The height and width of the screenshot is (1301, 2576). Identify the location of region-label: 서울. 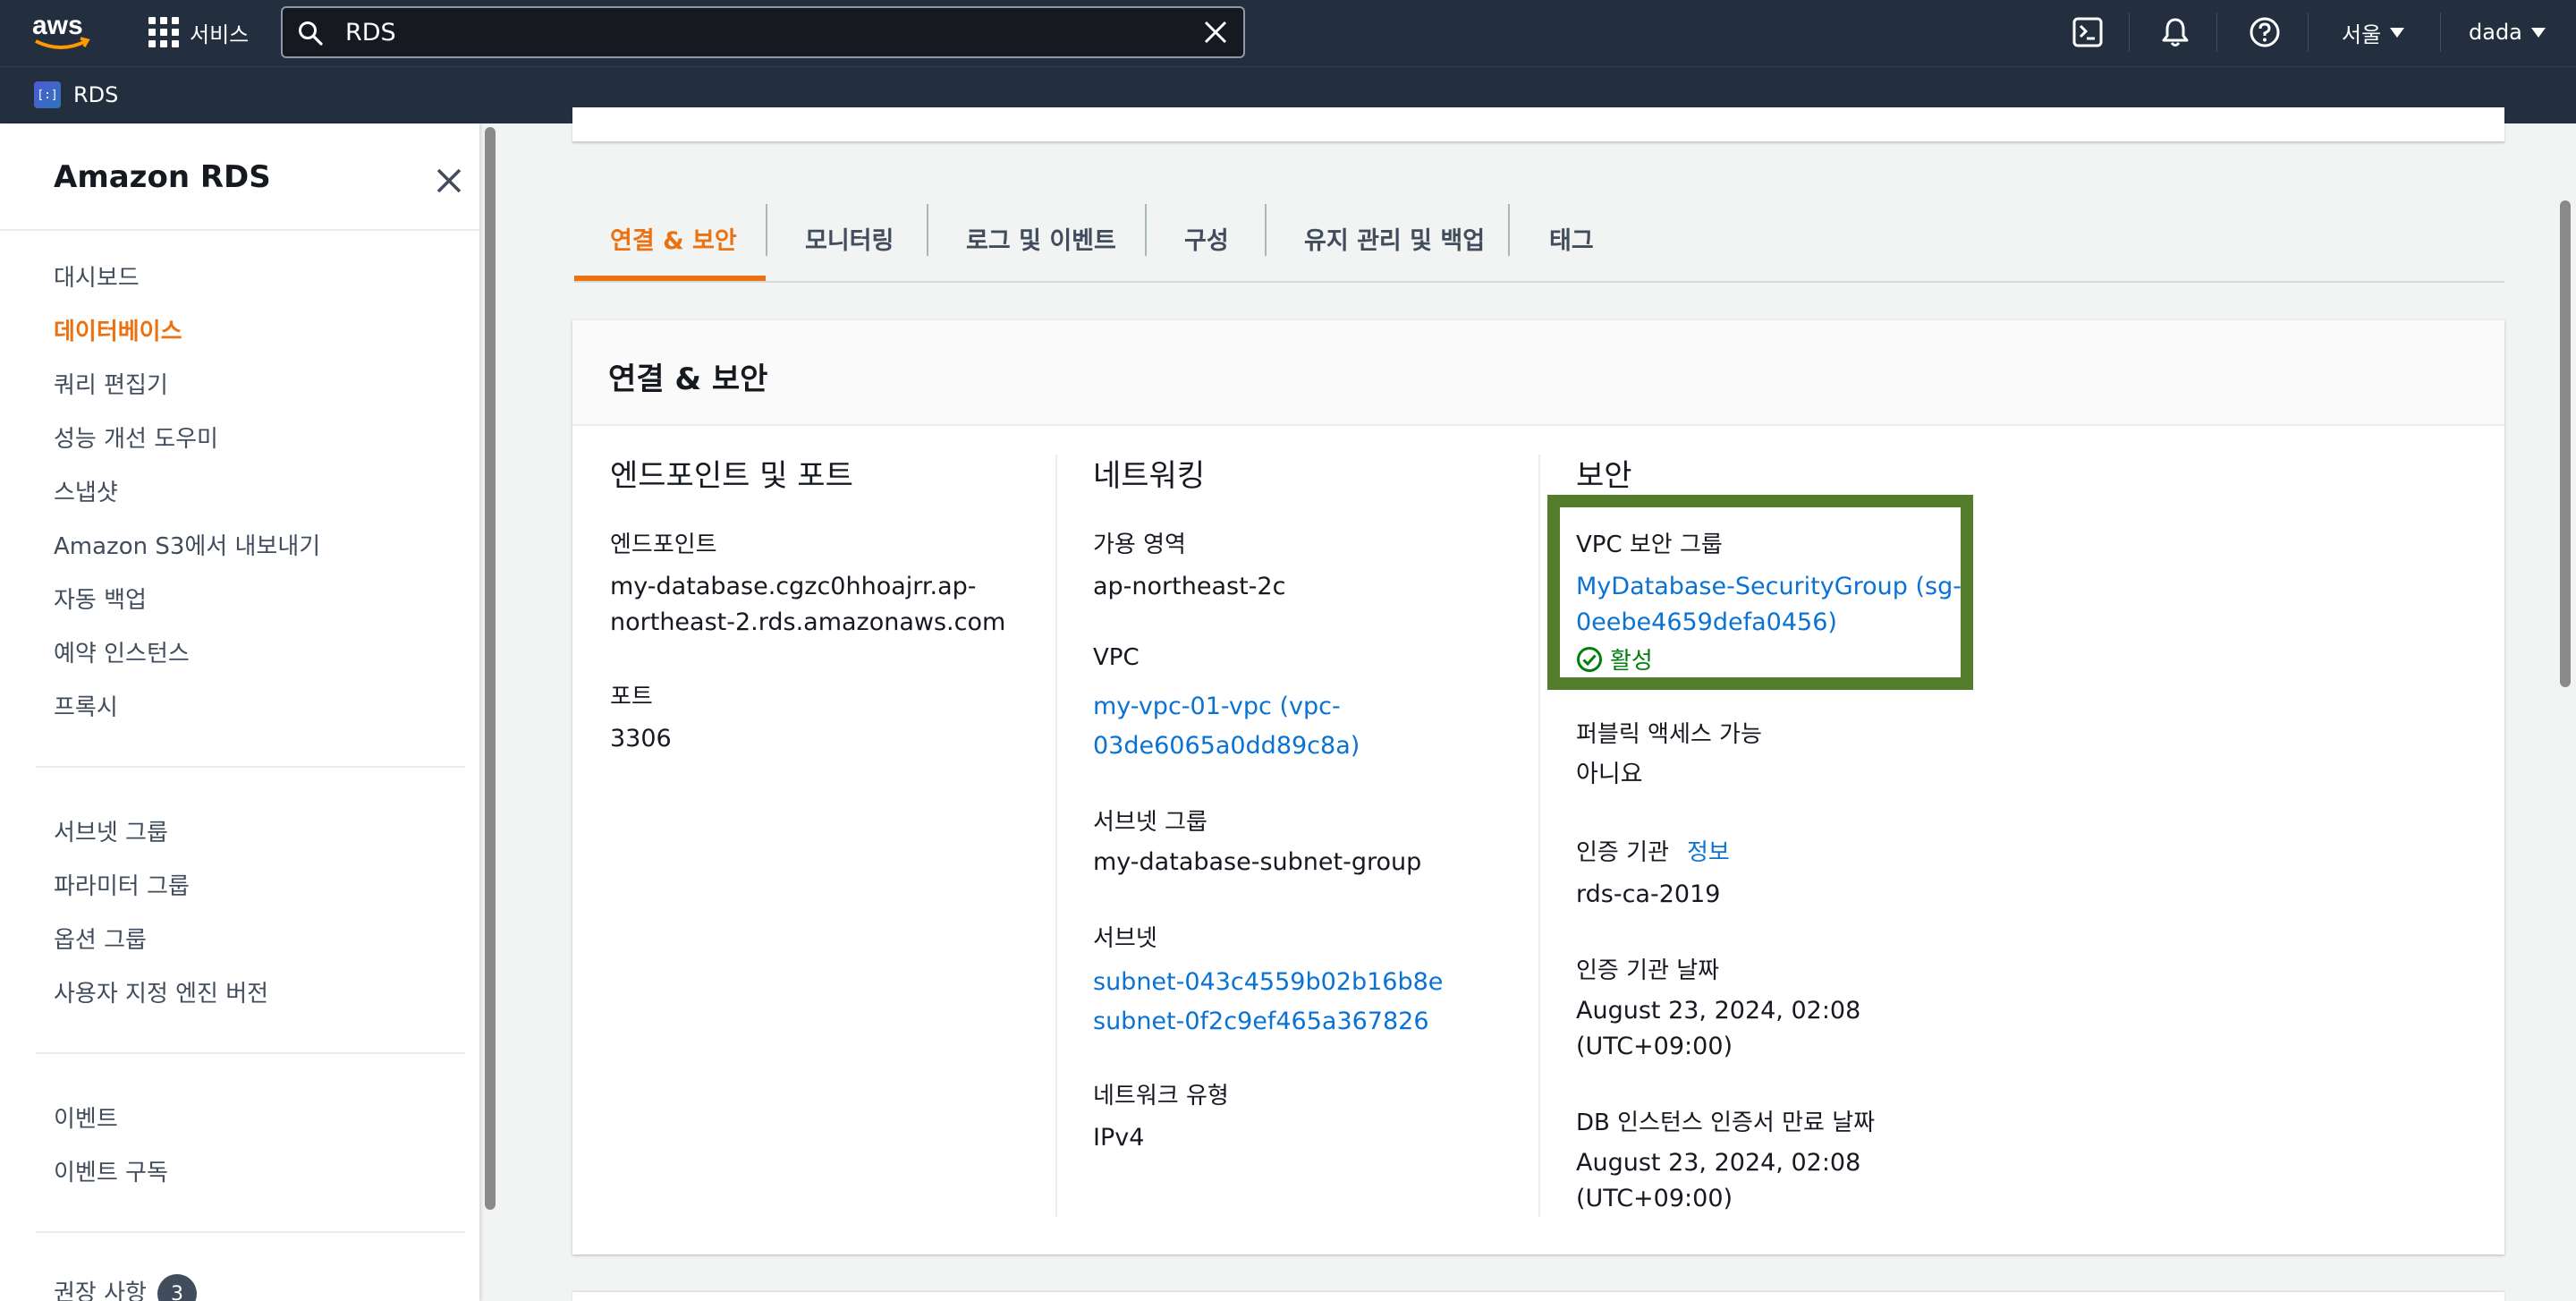
(2362, 34).